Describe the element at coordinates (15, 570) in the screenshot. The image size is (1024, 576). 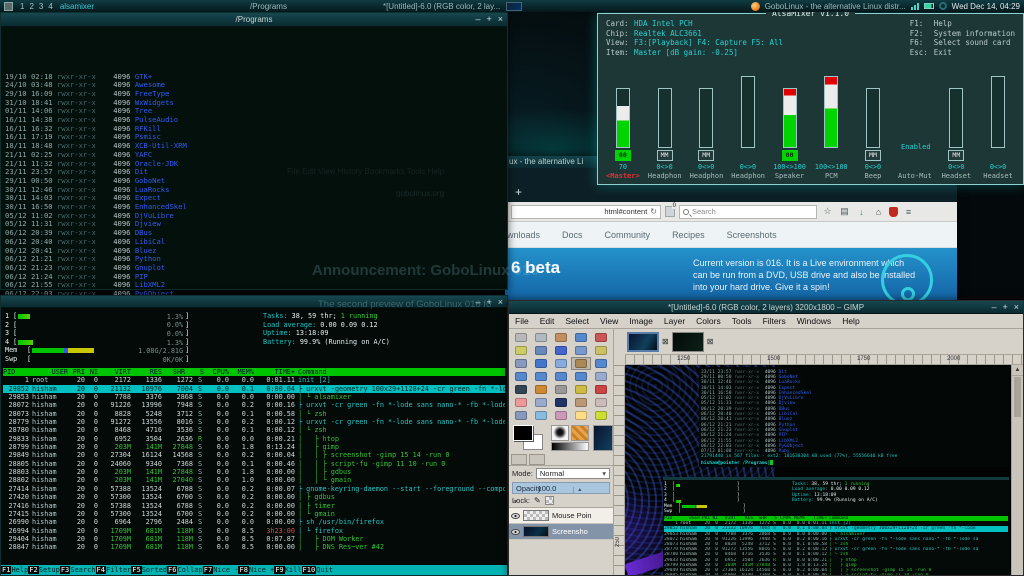
I see `fkey-button: F1Help` at that location.